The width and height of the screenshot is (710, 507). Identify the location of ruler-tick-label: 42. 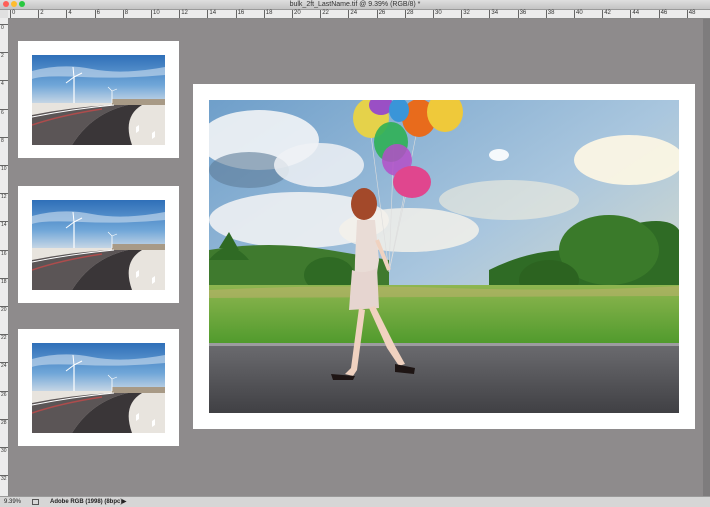
(607, 13).